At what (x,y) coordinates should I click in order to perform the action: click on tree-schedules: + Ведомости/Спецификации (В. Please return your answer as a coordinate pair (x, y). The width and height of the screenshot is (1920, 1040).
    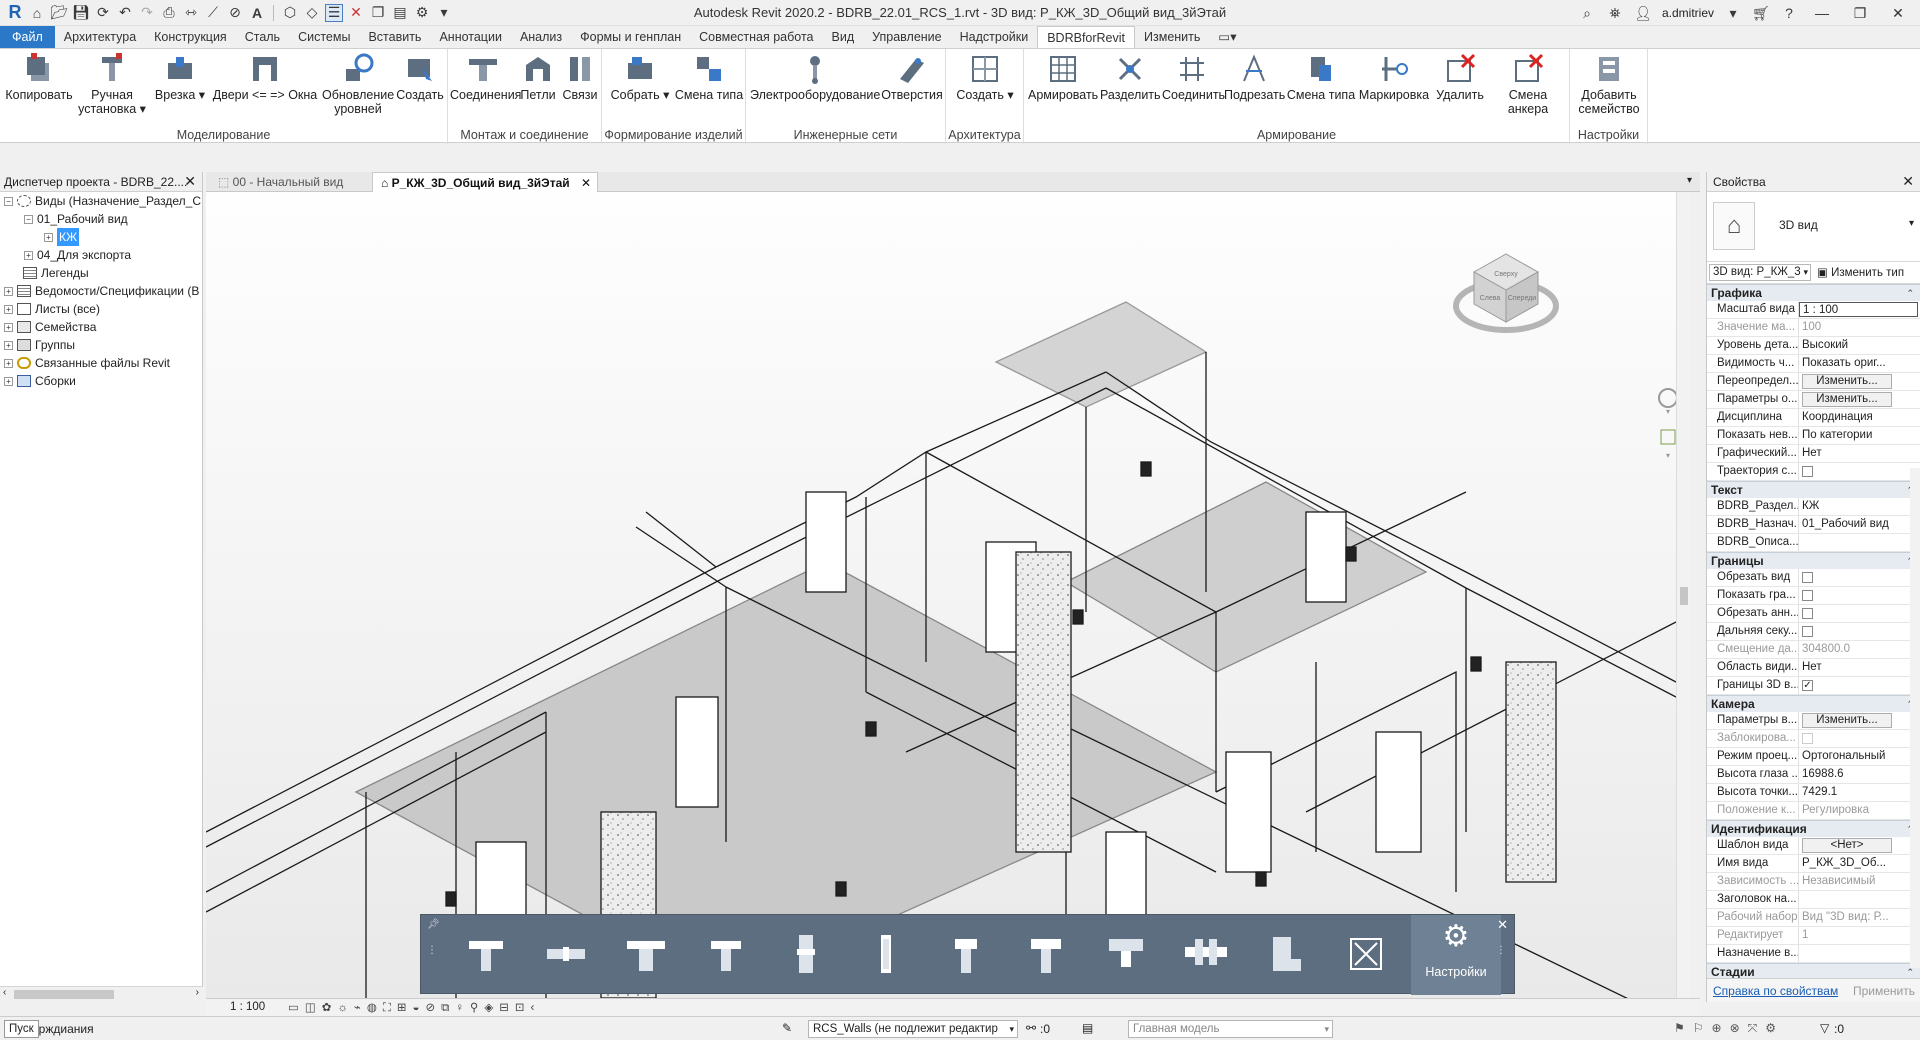
    Looking at the image, I should click on (101, 291).